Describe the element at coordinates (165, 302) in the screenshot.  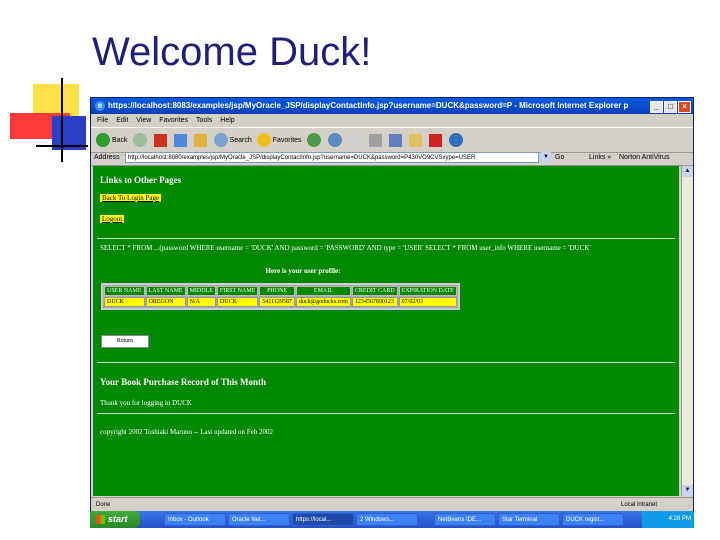
I see `table-cell: OREGON` at that location.